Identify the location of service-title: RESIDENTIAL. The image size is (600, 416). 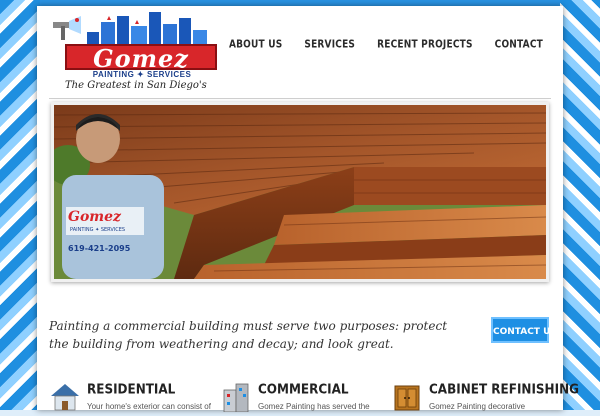
(131, 389).